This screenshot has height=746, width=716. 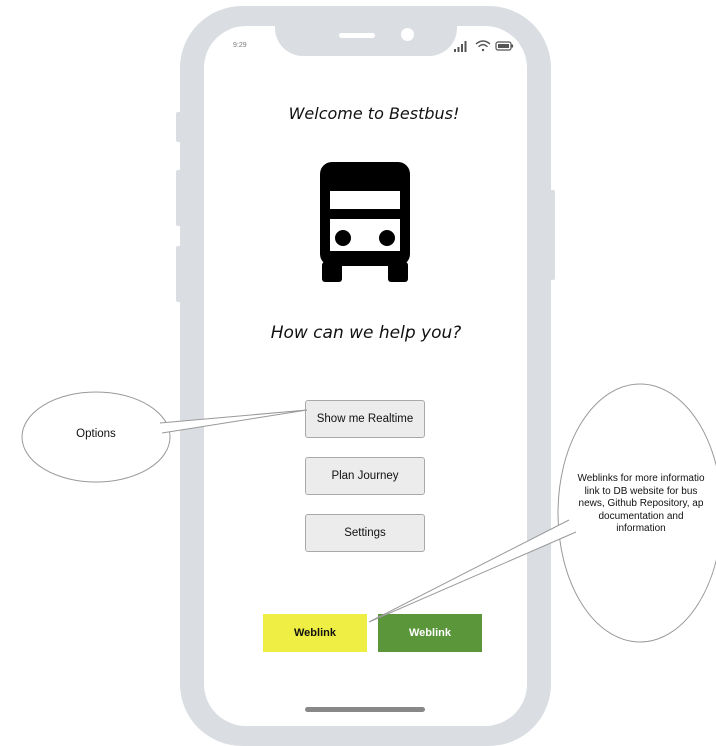 What do you see at coordinates (641, 503) in the screenshot?
I see `weblinks-annotation-line: news, Github Repository, ap` at bounding box center [641, 503].